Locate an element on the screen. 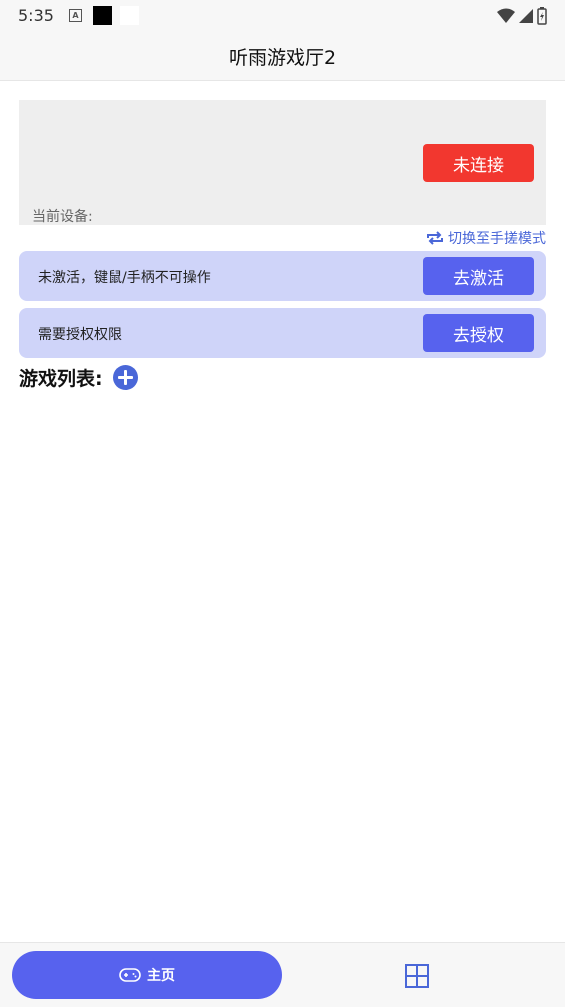  wifi-icon is located at coordinates (506, 15).